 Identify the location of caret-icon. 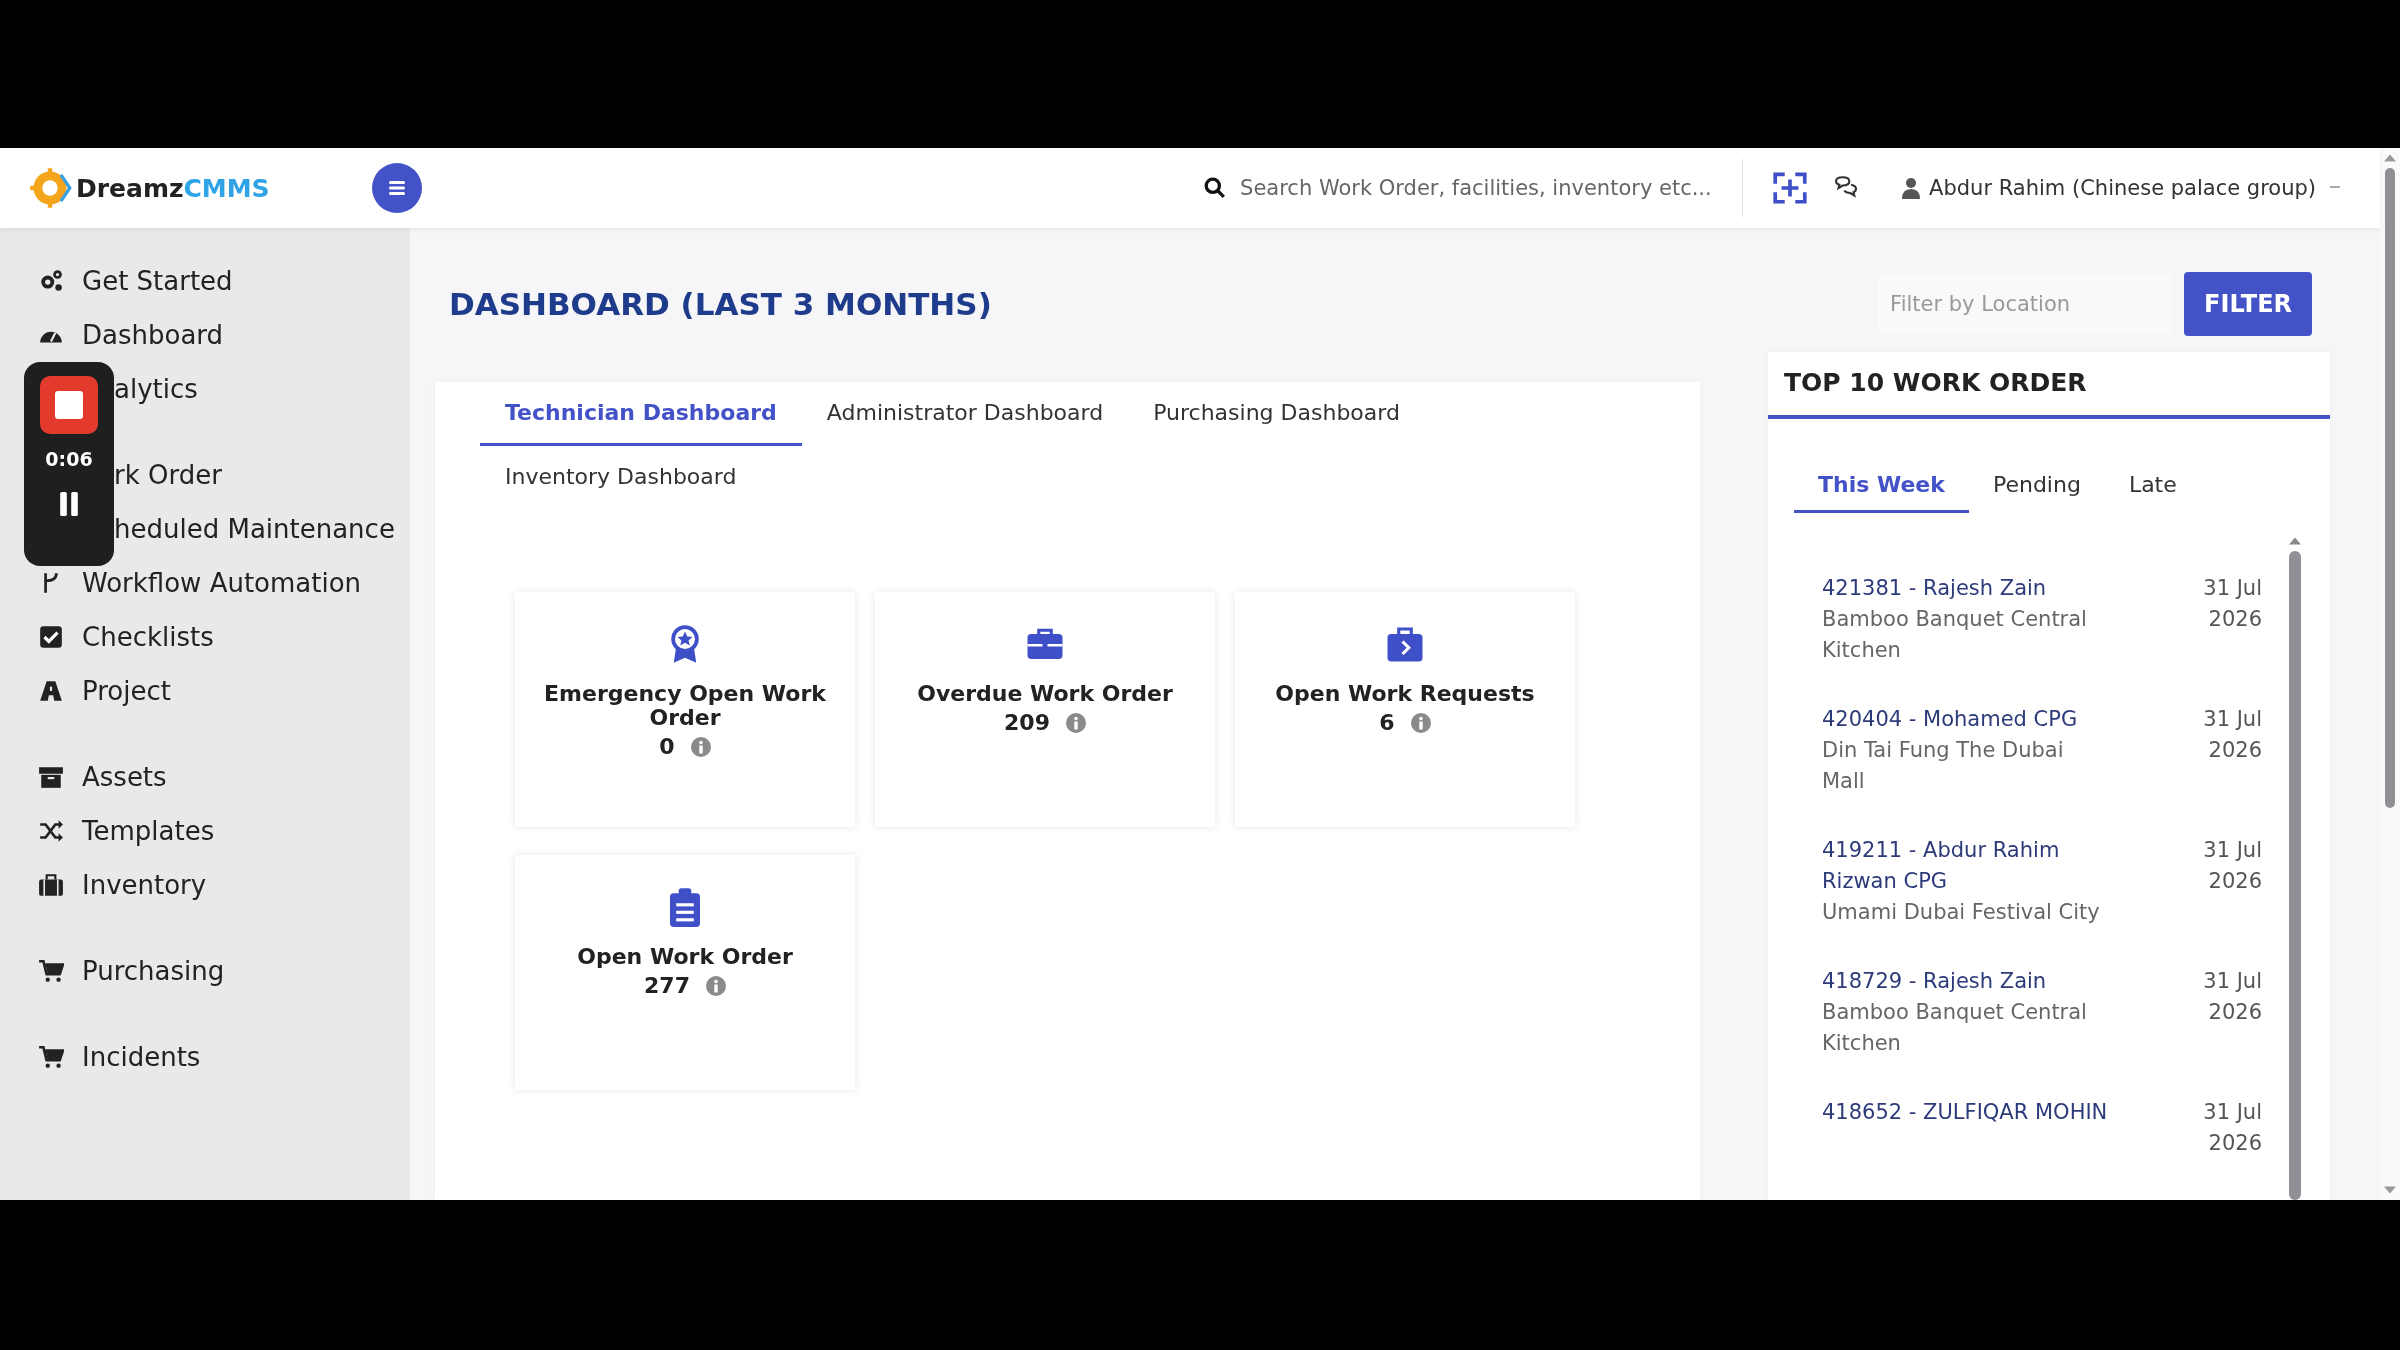
(2335, 188).